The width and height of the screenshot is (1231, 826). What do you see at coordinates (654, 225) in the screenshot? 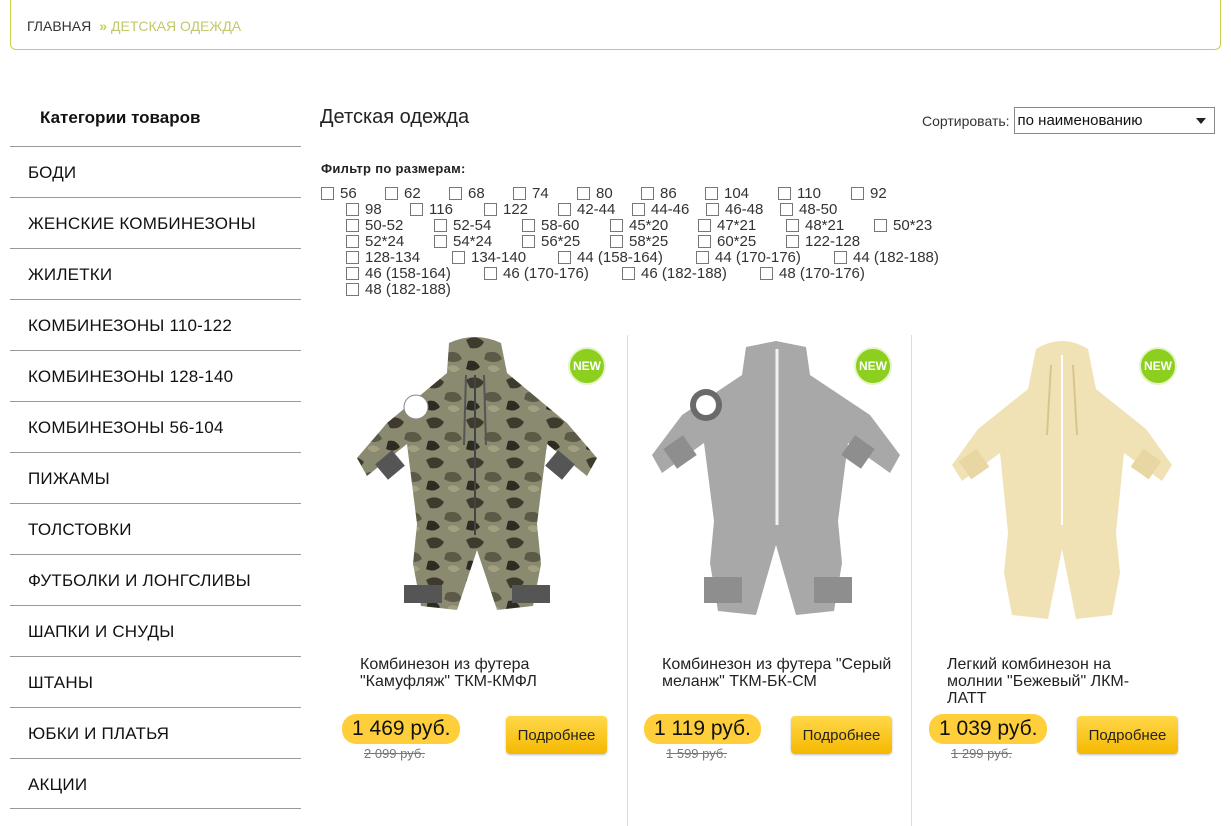
I see `size-option: 45*20` at bounding box center [654, 225].